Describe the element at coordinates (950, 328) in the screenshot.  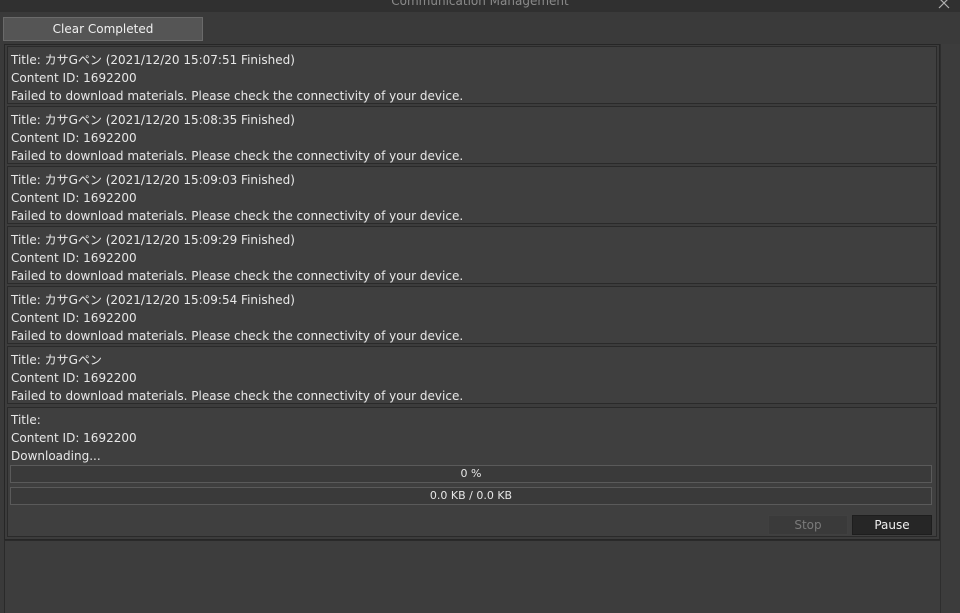
I see `scrollbar` at that location.